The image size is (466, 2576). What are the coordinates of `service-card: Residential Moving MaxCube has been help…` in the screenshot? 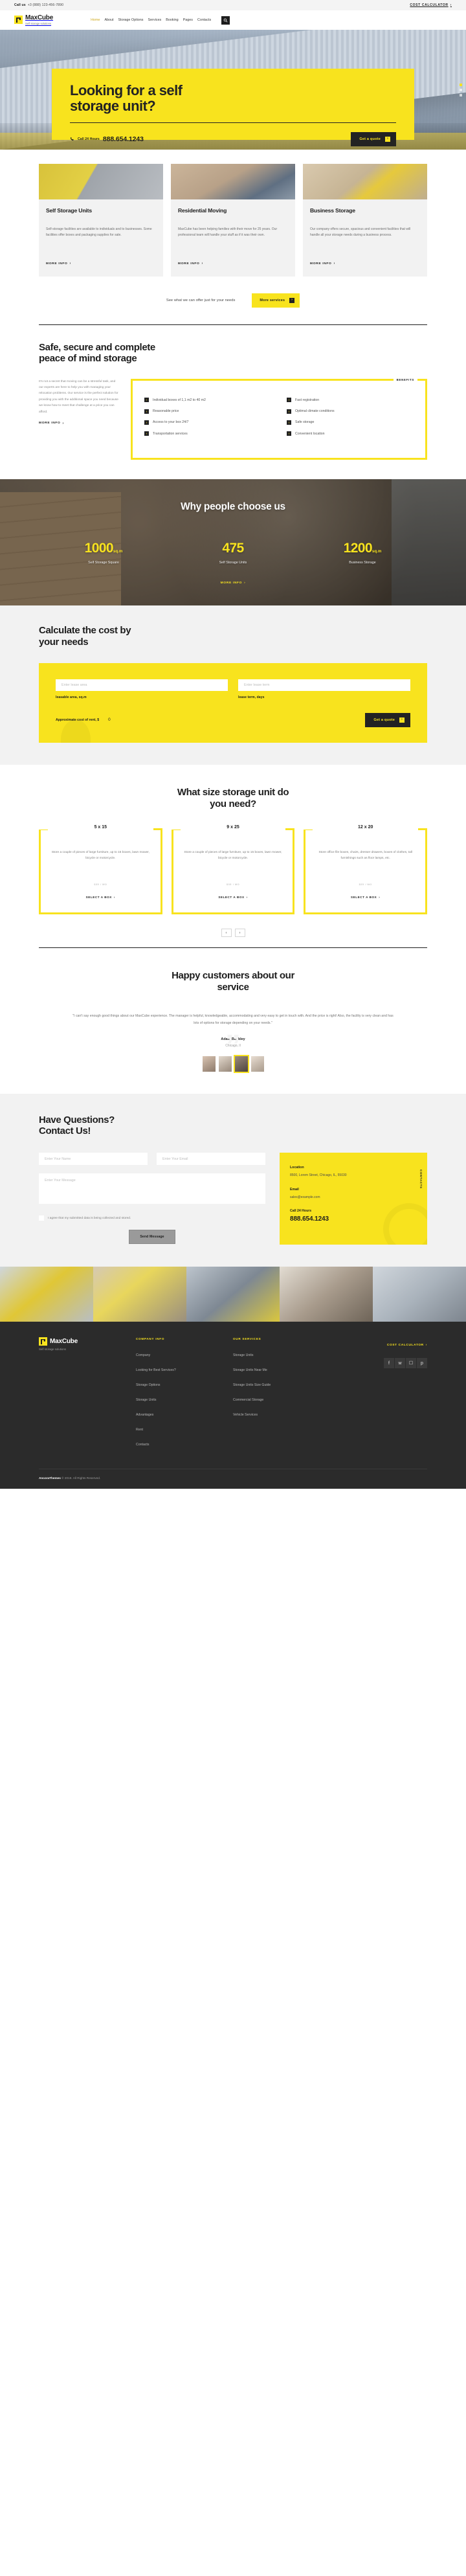 It's located at (233, 221).